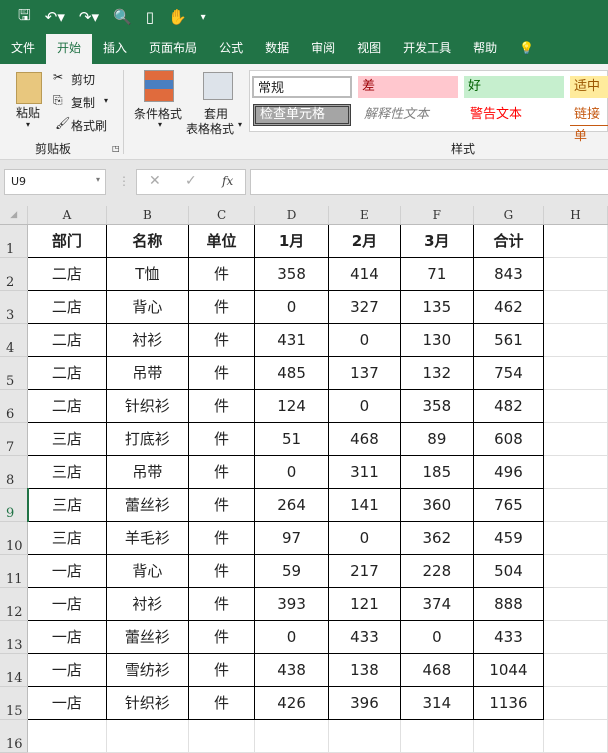 Image resolution: width=608 pixels, height=753 pixels. What do you see at coordinates (89, 125) in the screenshot?
I see `format-painter-button: 格式刷` at bounding box center [89, 125].